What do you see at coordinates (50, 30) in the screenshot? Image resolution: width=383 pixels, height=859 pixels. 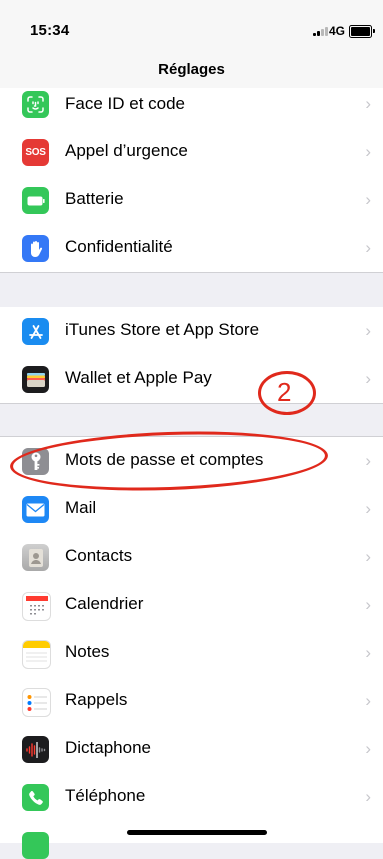 I see `status-time: 15:34` at bounding box center [50, 30].